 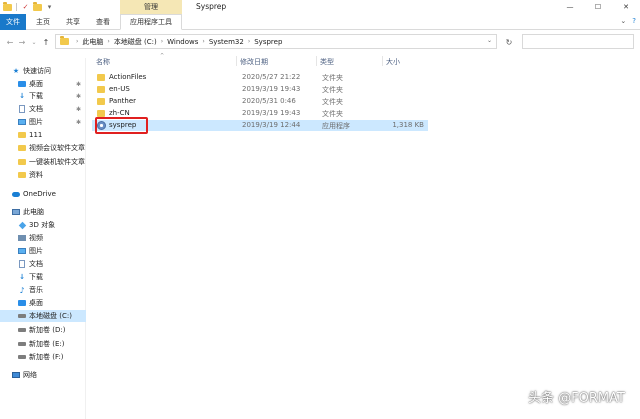 I want to click on recent-locations-icon: ⌄, so click(x=34, y=42).